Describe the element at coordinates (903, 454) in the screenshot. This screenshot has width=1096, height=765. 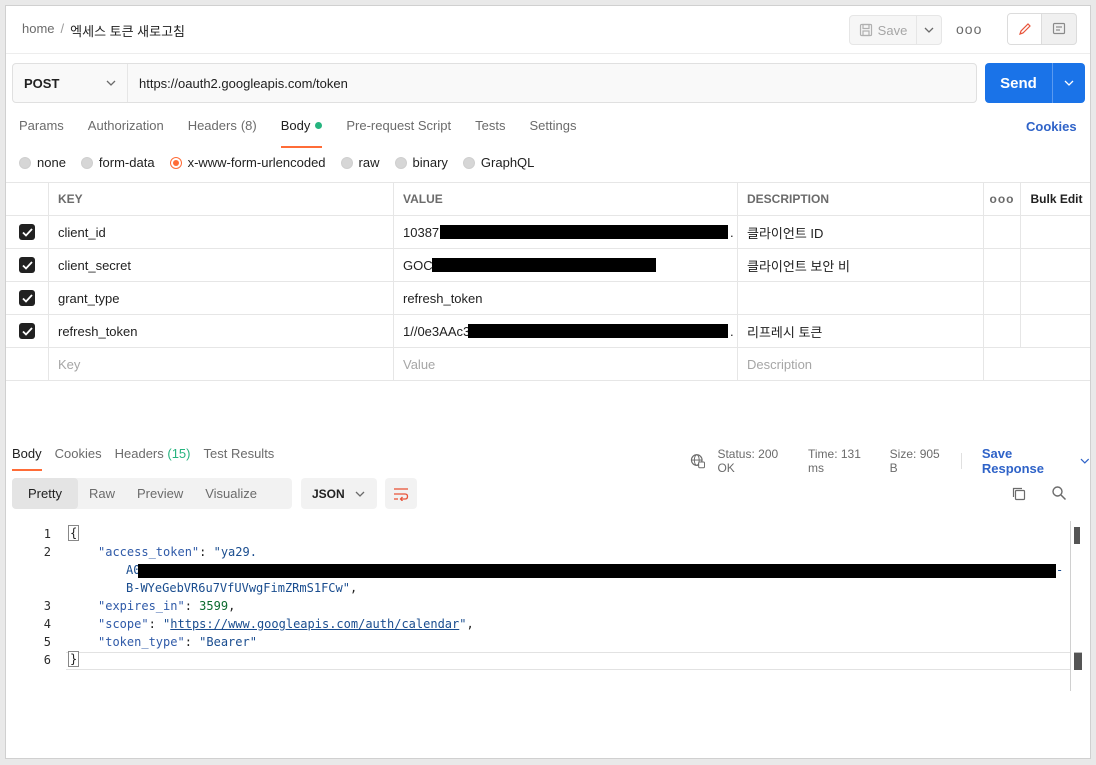
I see `size-label: Size:` at that location.